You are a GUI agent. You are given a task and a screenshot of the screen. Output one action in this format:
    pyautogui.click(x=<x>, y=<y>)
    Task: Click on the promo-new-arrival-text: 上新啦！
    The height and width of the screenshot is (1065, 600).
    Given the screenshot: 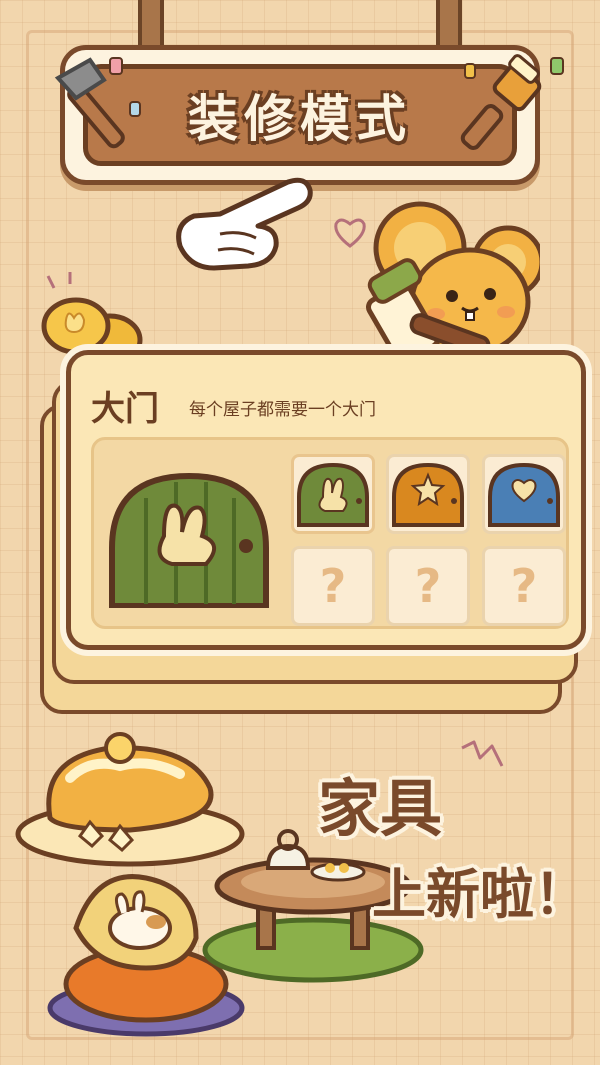 What is the action you would take?
    pyautogui.click(x=480, y=894)
    